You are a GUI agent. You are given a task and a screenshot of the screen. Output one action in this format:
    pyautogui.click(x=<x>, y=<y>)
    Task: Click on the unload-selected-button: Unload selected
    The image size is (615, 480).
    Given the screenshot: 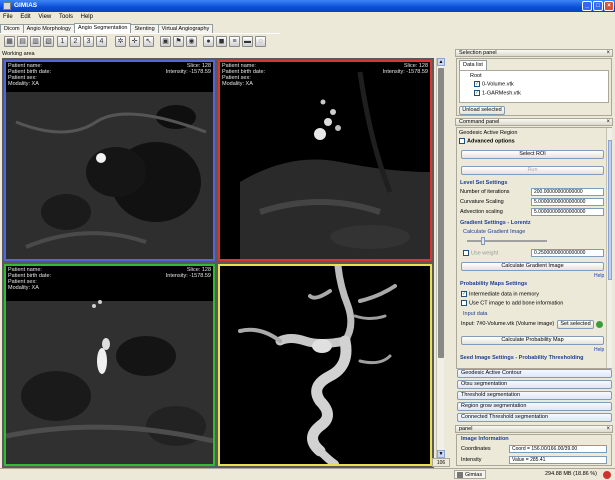 What is the action you would take?
    pyautogui.click(x=482, y=110)
    